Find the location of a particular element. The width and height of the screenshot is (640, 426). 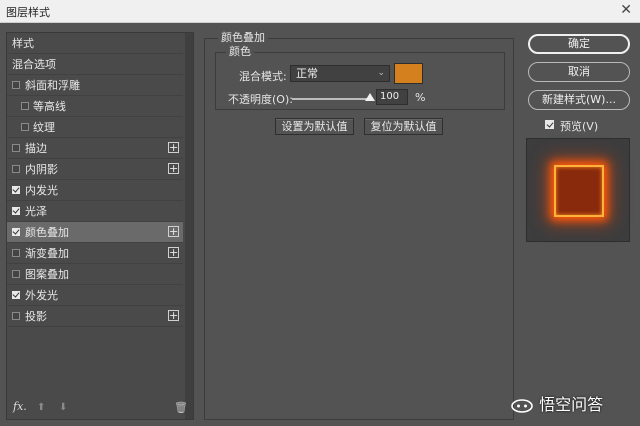

style-item-label: 投影 is located at coordinates (36, 316).